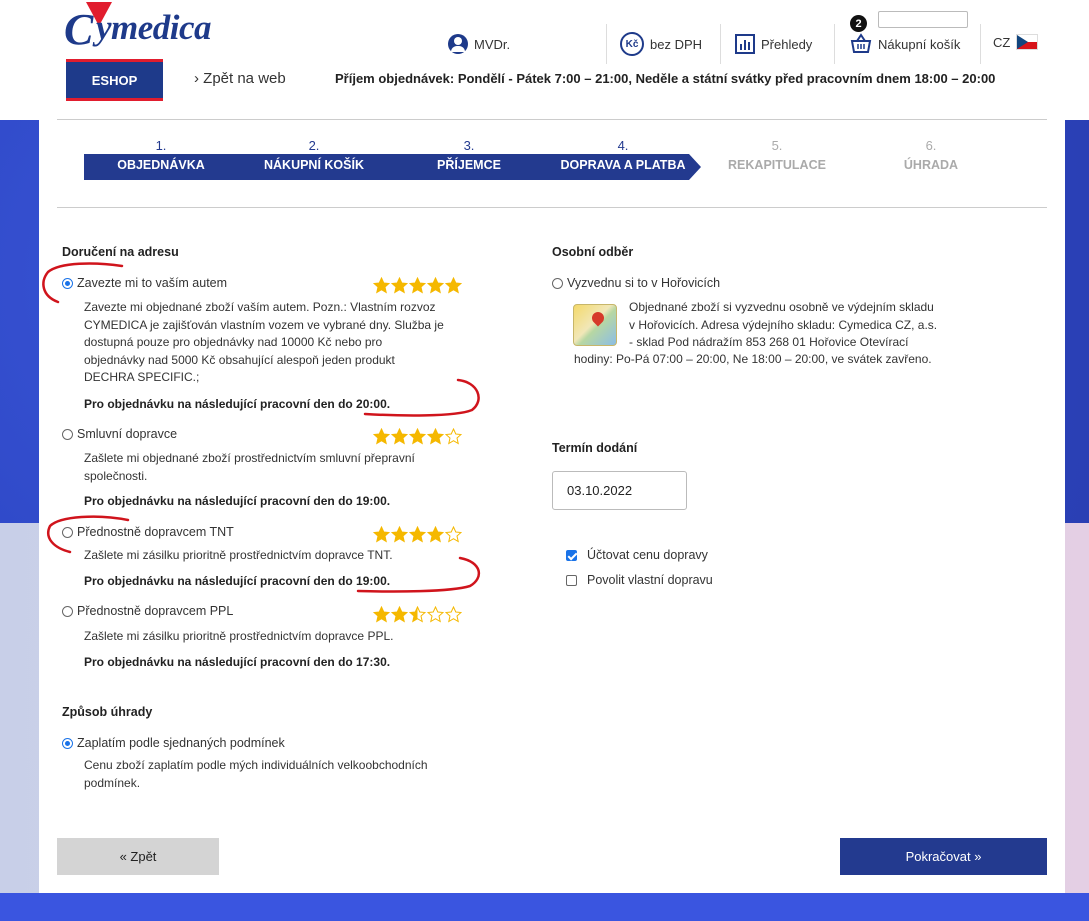  What do you see at coordinates (154, 27) in the screenshot?
I see `logo-text: ymedica` at bounding box center [154, 27].